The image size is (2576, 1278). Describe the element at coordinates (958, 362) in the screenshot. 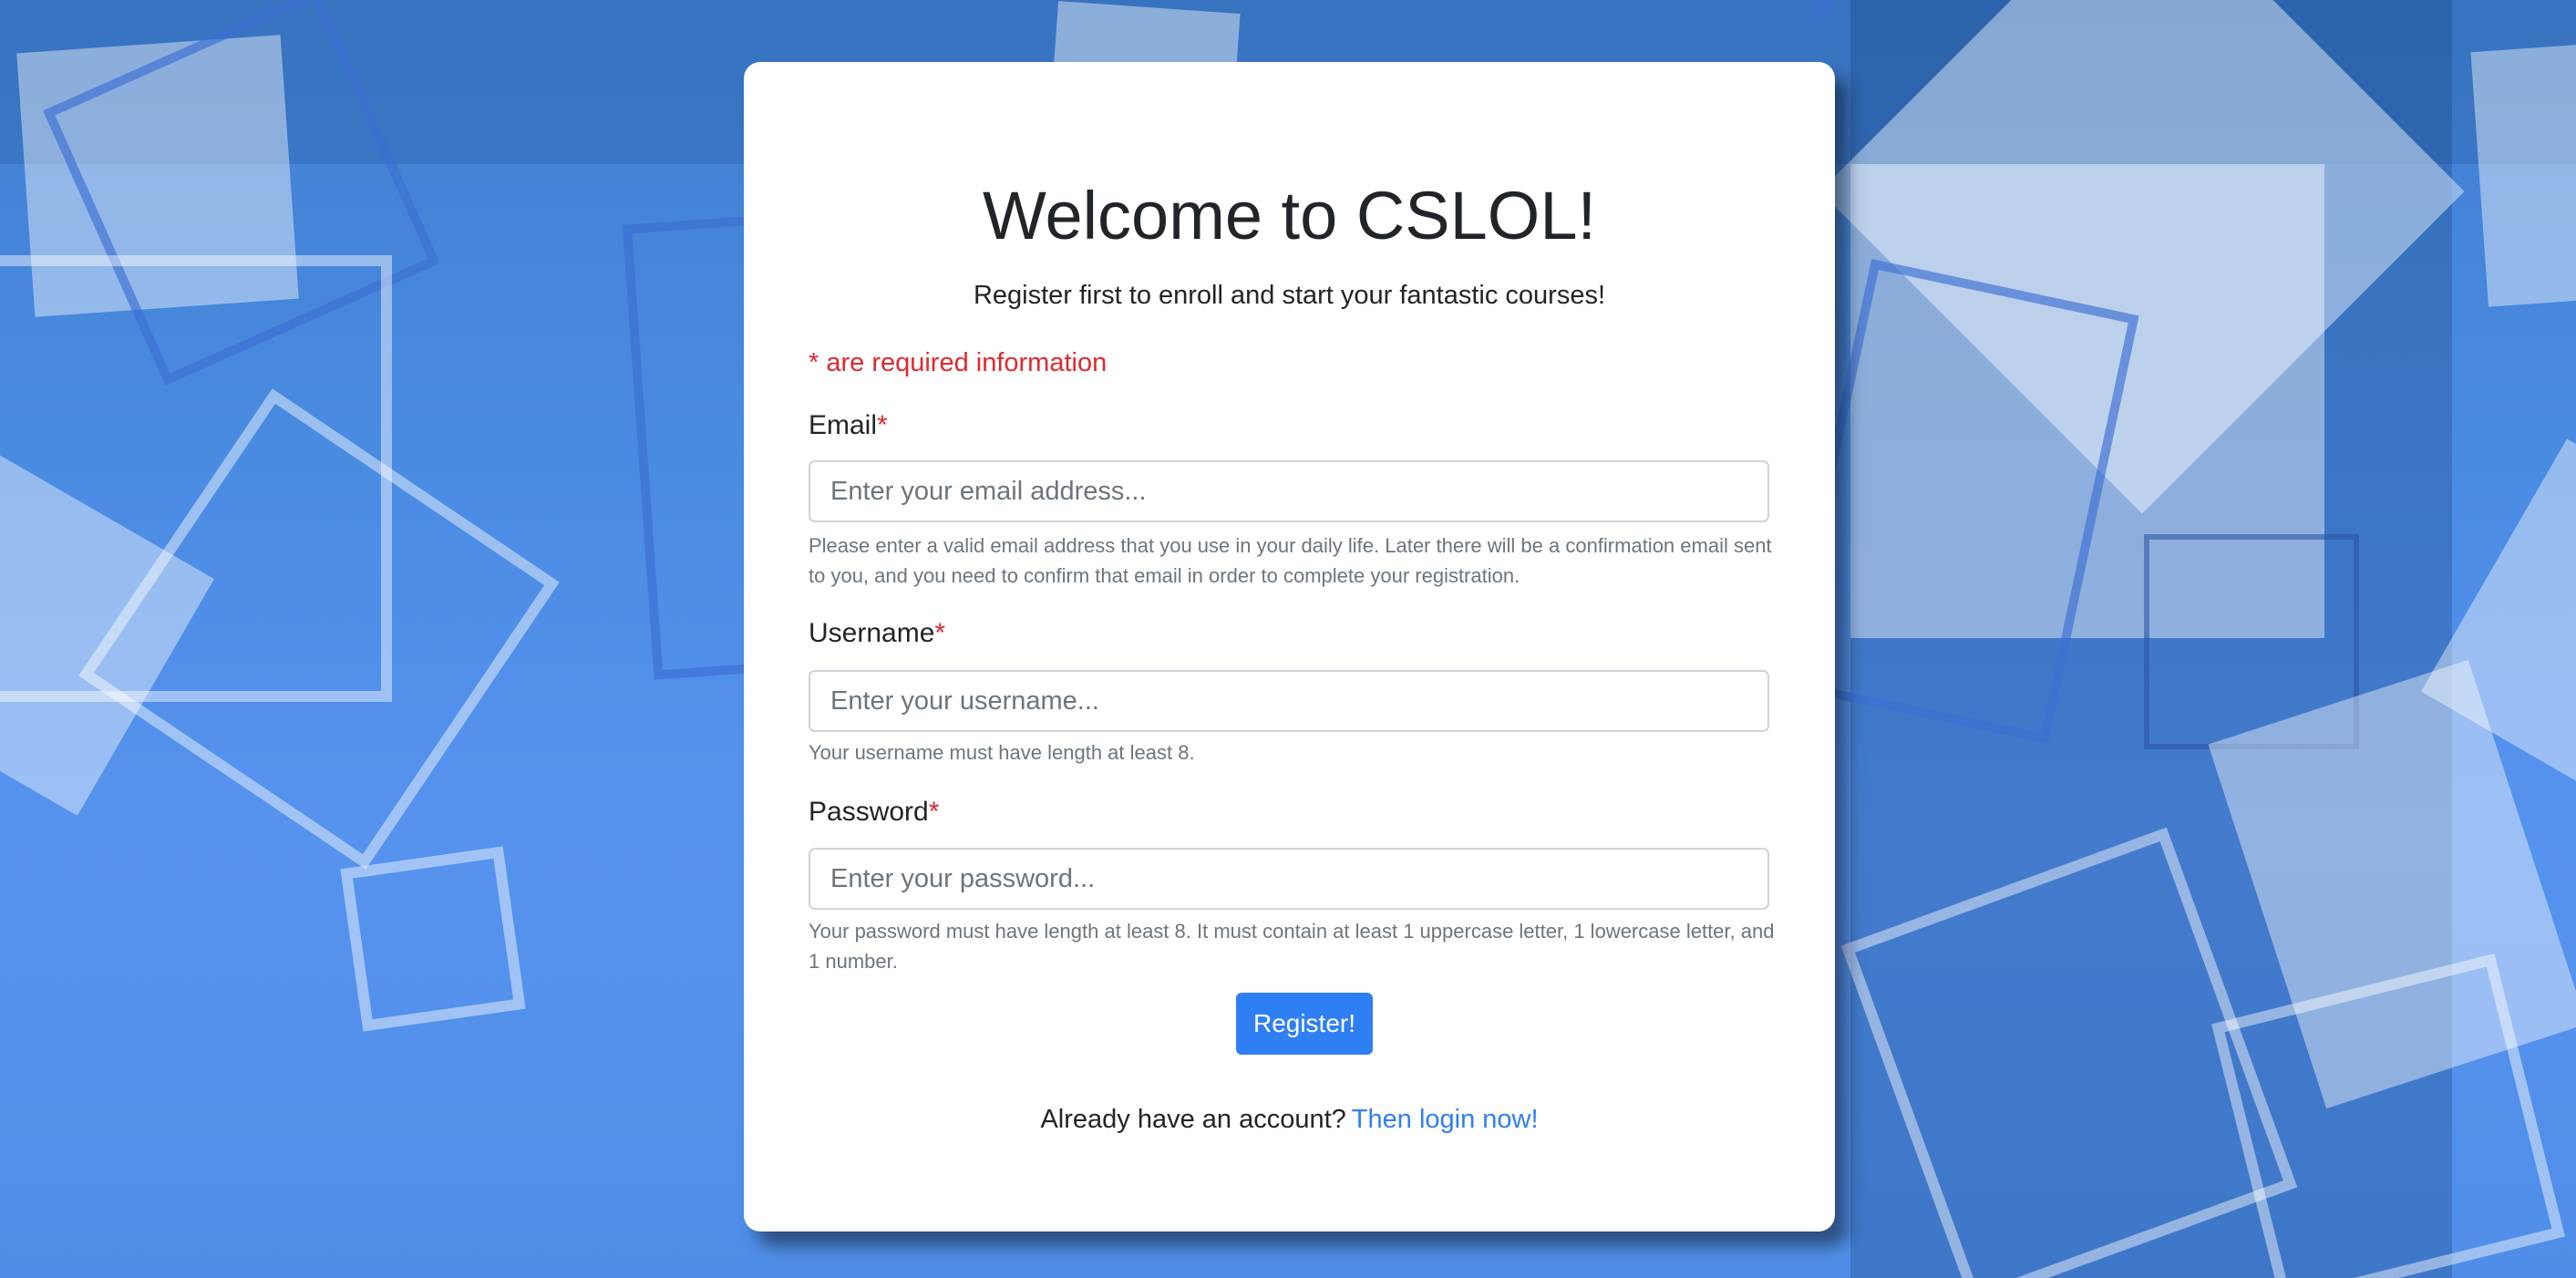

I see `required-info-note: * are required information` at that location.